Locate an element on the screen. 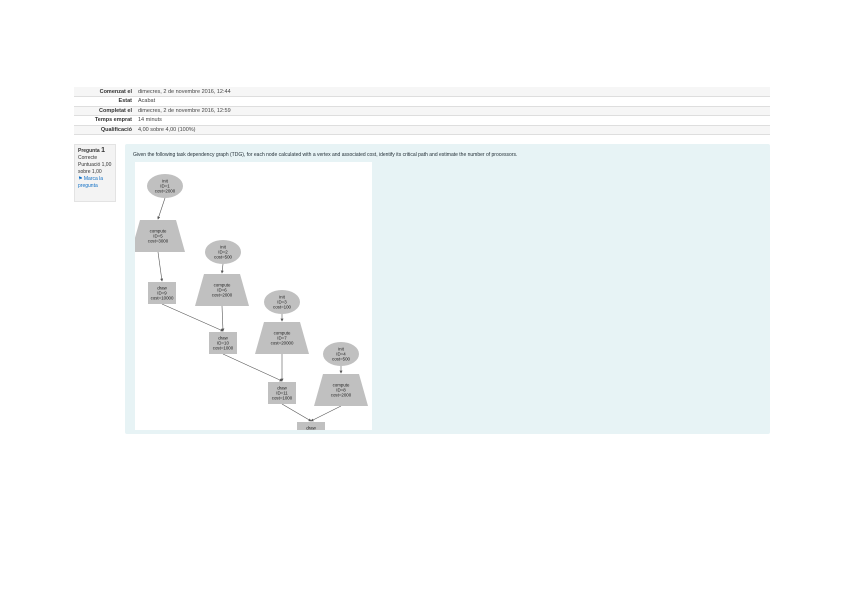 The image size is (848, 599). question-status: Correcte is located at coordinates (88, 158).